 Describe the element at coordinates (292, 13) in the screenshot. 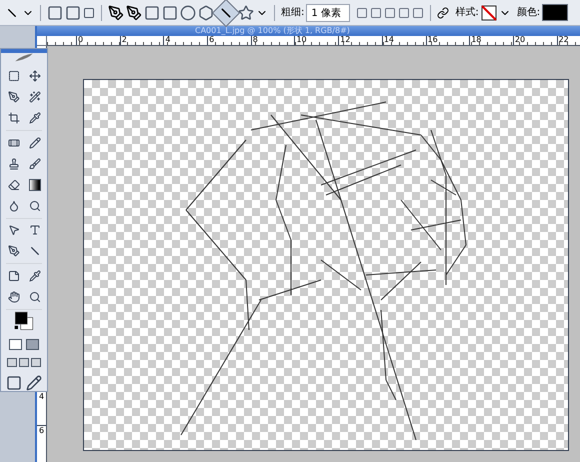

I see `weight-label: 粗细:` at that location.